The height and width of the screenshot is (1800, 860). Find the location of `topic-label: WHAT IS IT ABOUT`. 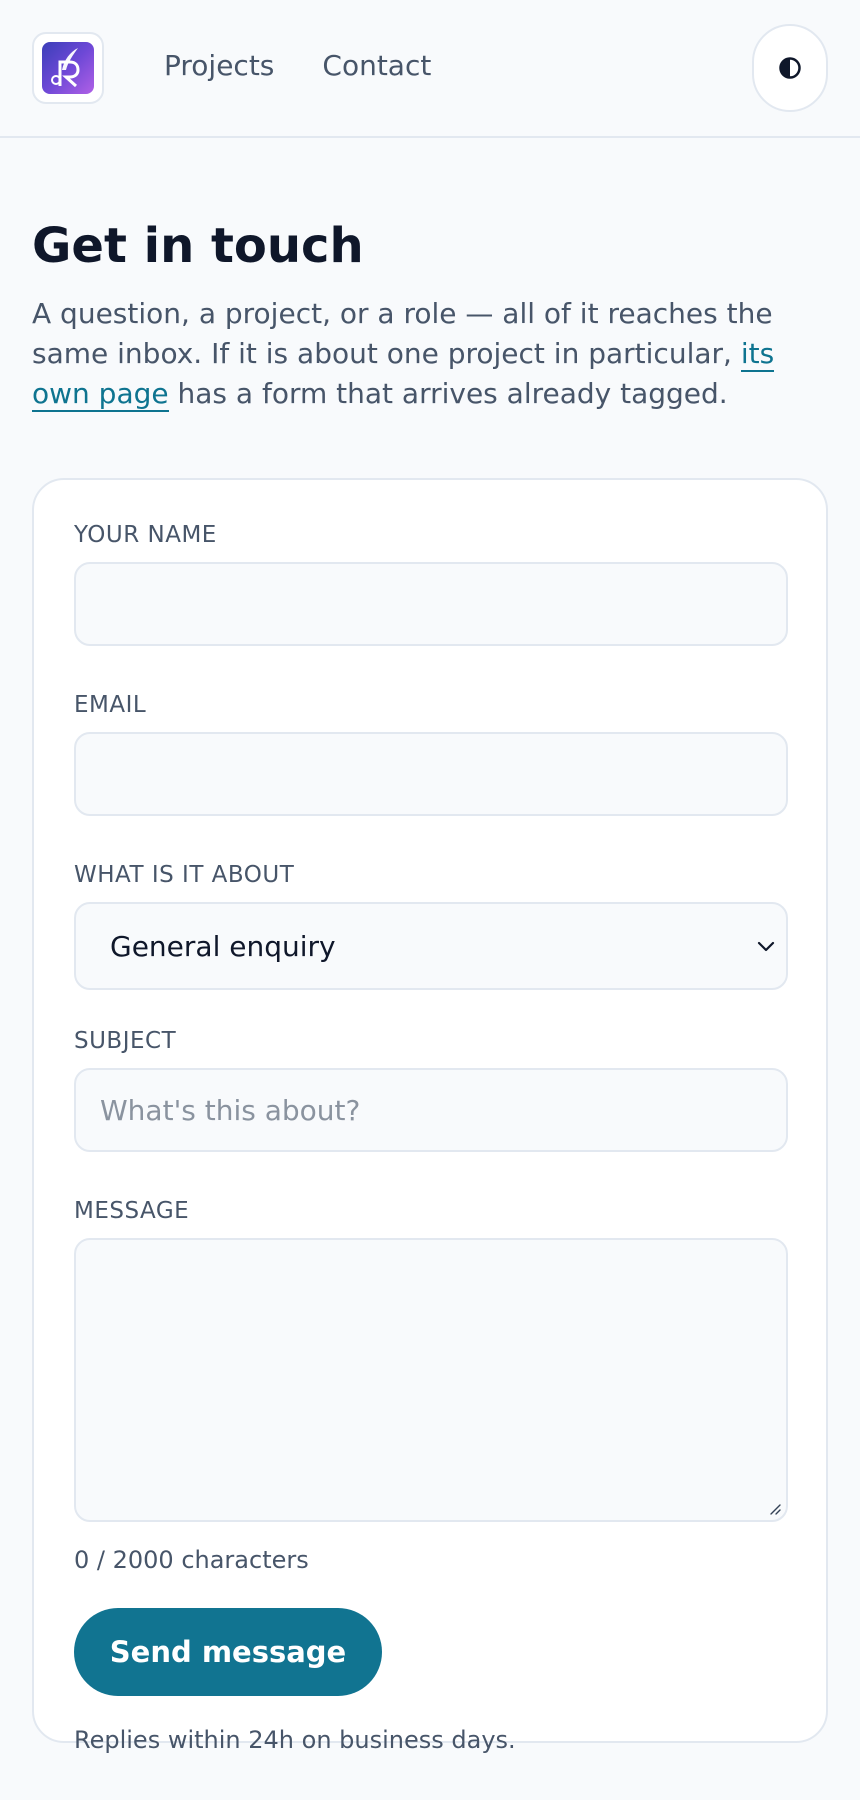

topic-label: WHAT IS IT ABOUT is located at coordinates (184, 875).